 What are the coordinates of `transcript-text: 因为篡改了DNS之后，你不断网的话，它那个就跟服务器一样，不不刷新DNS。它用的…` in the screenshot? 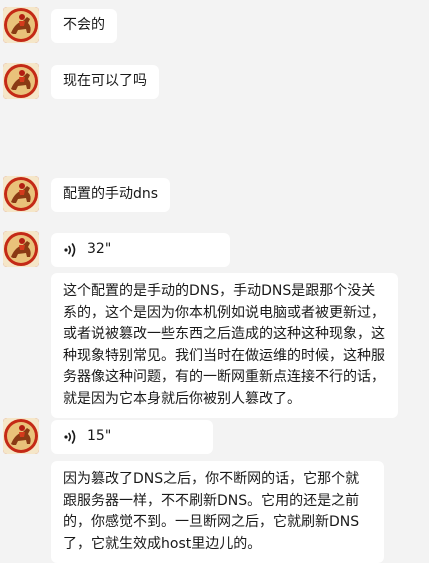 It's located at (211, 511).